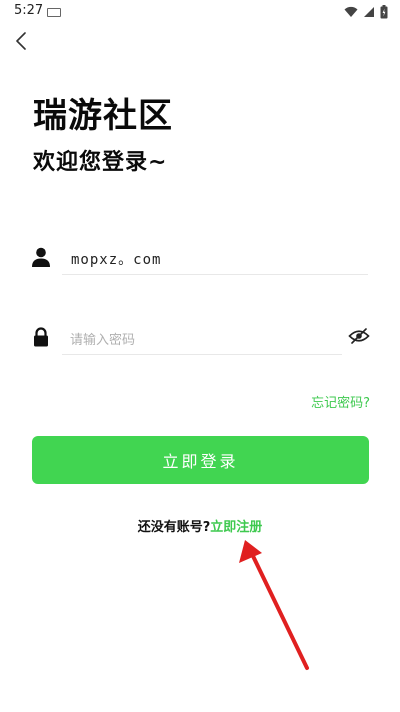 The width and height of the screenshot is (400, 712). What do you see at coordinates (100, 162) in the screenshot?
I see `welcome-text: 欢迎您登录~` at bounding box center [100, 162].